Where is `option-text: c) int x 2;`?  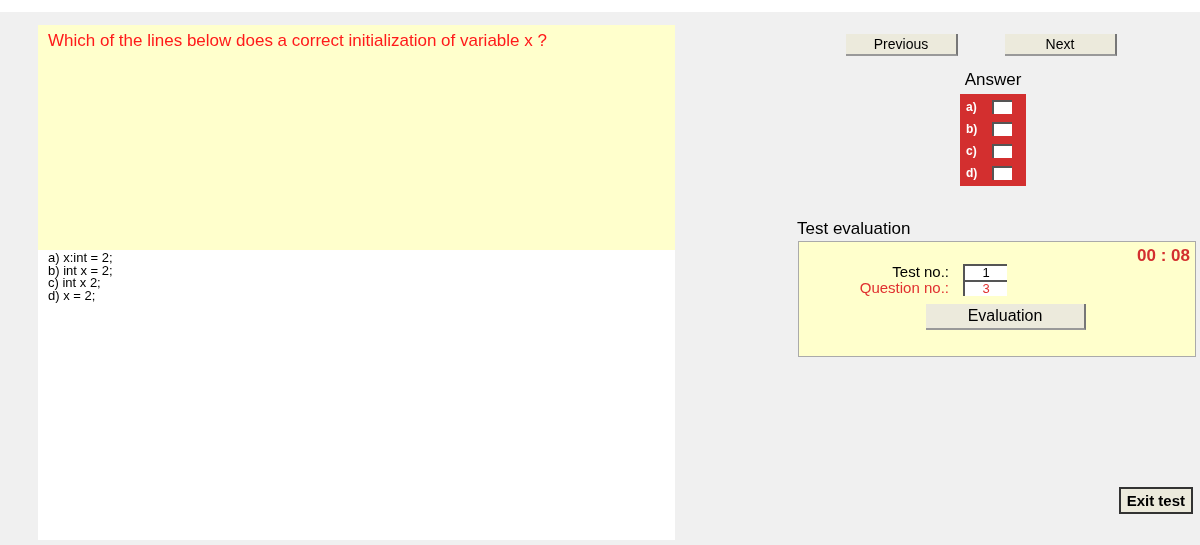
option-text: c) int x 2; is located at coordinates (75, 283).